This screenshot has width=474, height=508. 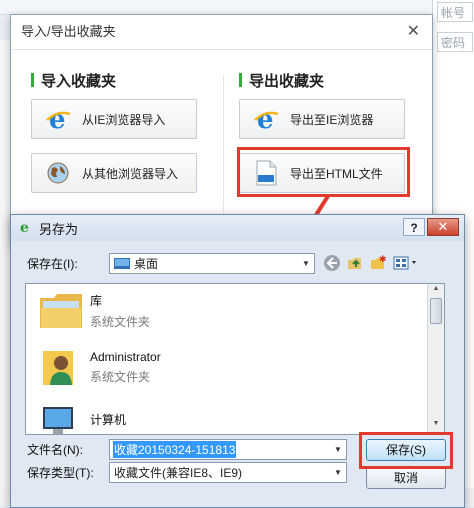 I want to click on save-as-titlebar: e 另存为, so click(x=237, y=228).